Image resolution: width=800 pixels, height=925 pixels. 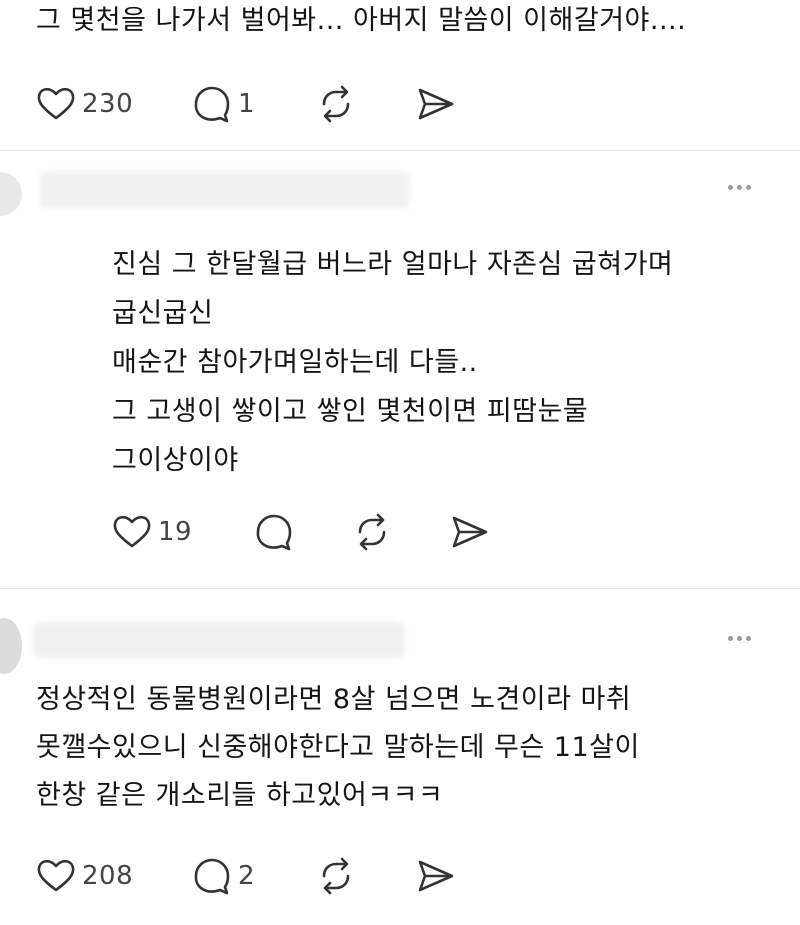 I want to click on post-actions: 230 1, so click(x=286, y=104).